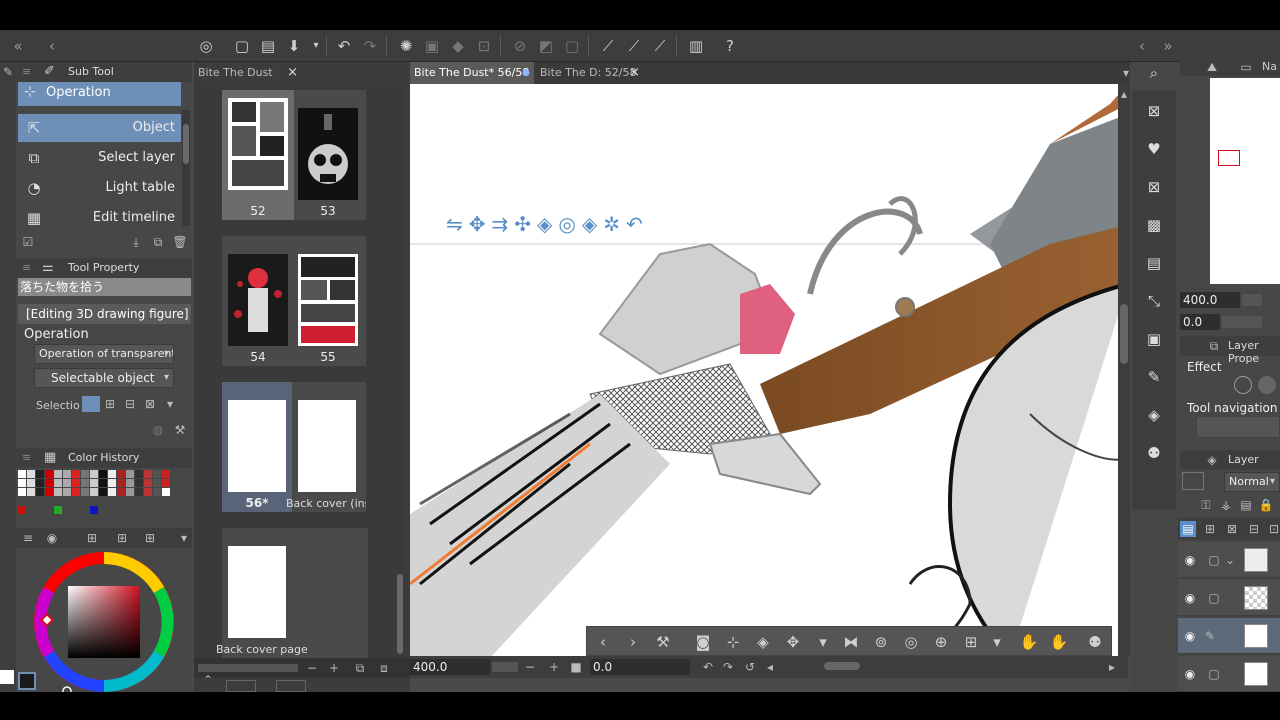 Image resolution: width=1280 pixels, height=720 pixels. I want to click on transform-icon: ⊡, so click(484, 46).